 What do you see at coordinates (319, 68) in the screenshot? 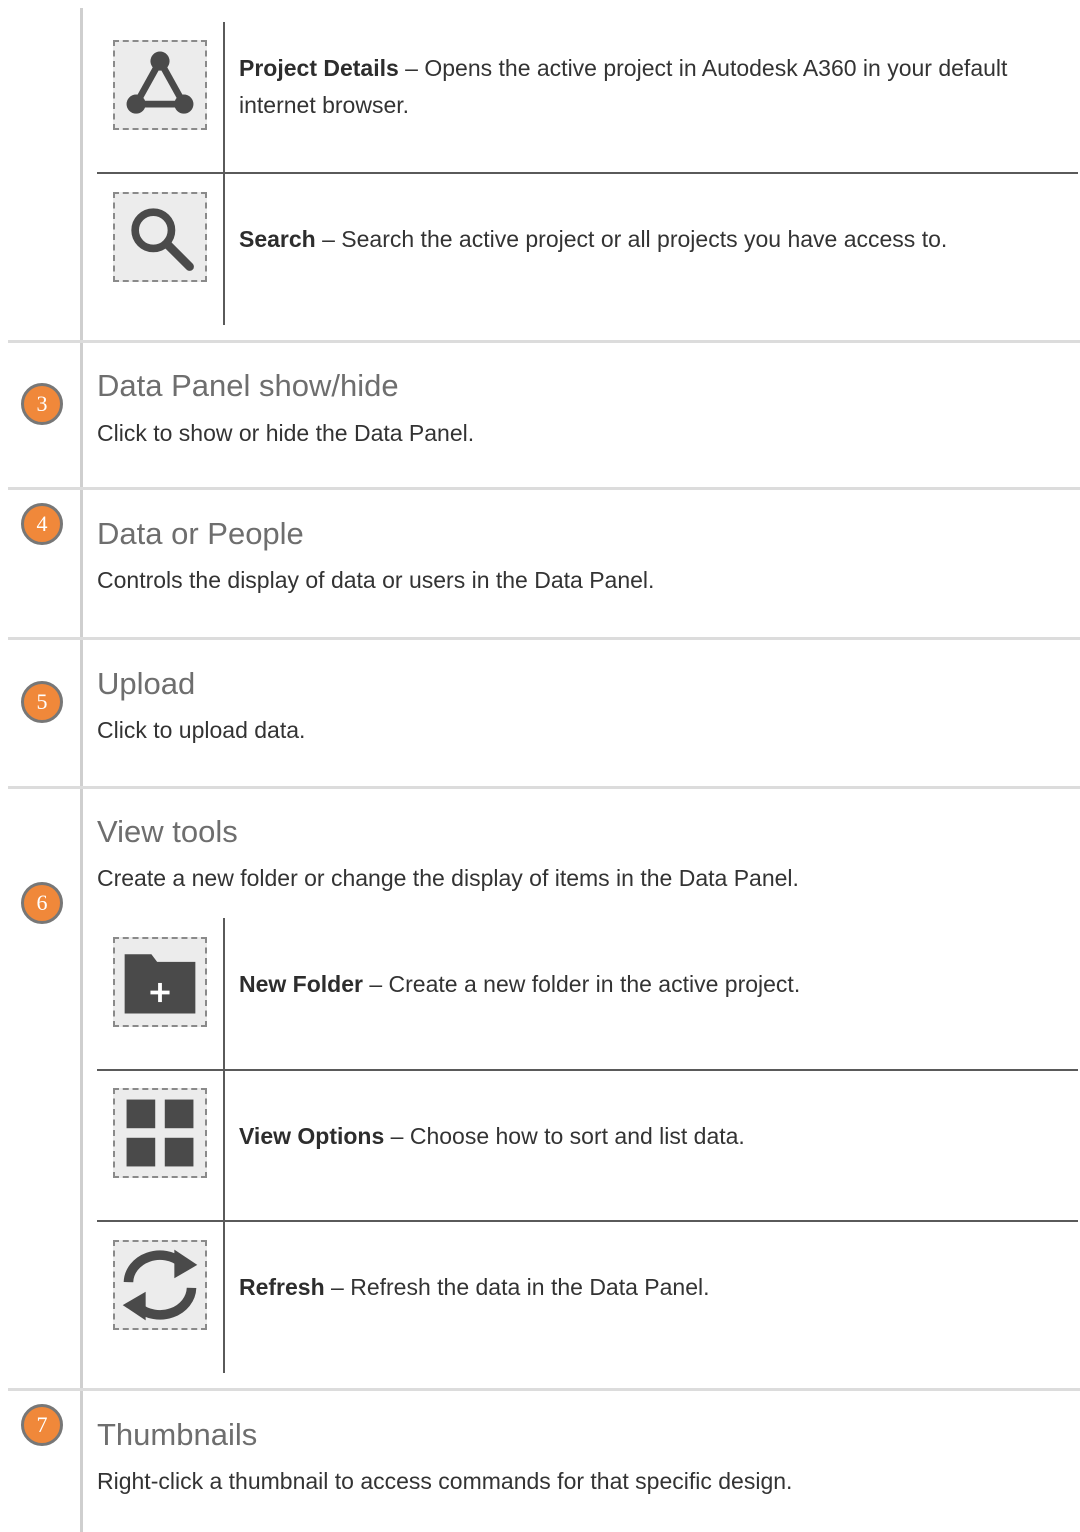
I see `tool-name: Project Details` at bounding box center [319, 68].